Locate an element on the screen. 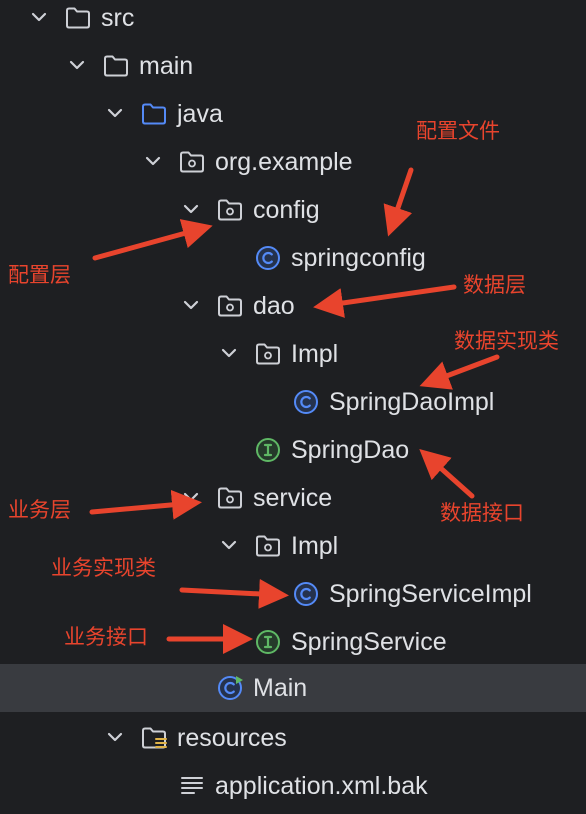 This screenshot has width=586, height=814. annotation-service-interface: 业务接口 is located at coordinates (106, 637).